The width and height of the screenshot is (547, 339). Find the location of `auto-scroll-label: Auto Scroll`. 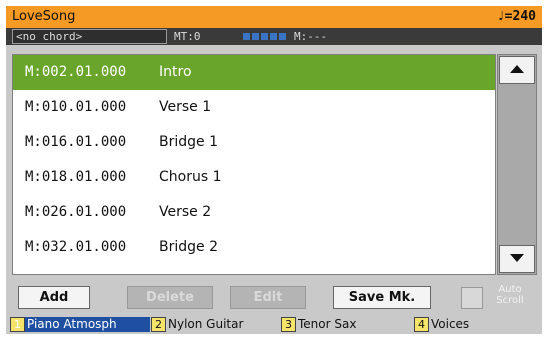

auto-scroll-label: Auto Scroll is located at coordinates (510, 295).